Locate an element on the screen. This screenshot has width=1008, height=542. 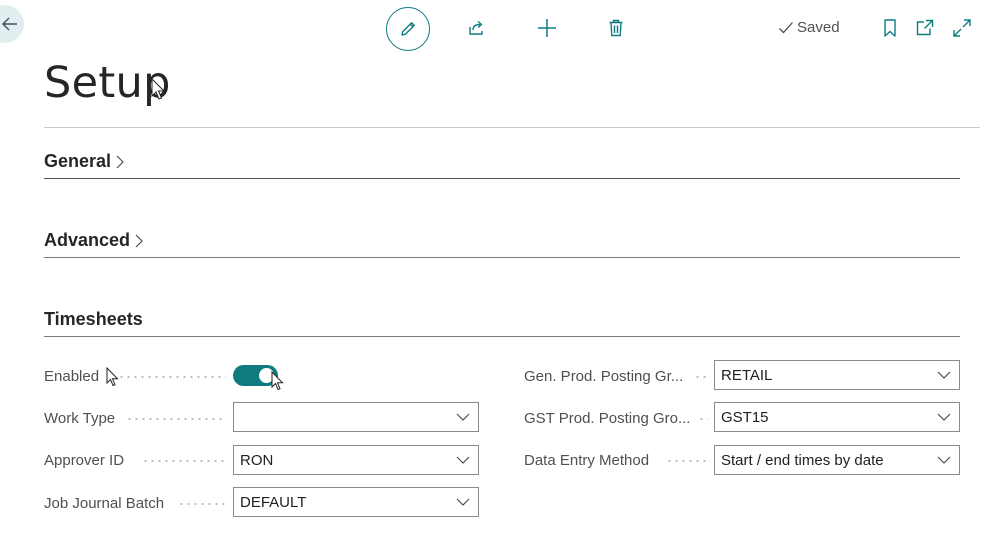
pencil-icon is located at coordinates (408, 29).